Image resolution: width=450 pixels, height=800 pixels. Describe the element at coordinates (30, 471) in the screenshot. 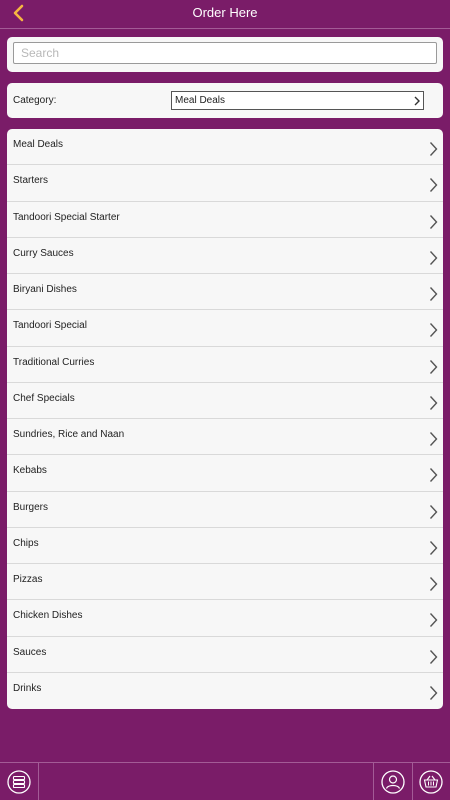

I see `list-item-label: Kebabs` at that location.